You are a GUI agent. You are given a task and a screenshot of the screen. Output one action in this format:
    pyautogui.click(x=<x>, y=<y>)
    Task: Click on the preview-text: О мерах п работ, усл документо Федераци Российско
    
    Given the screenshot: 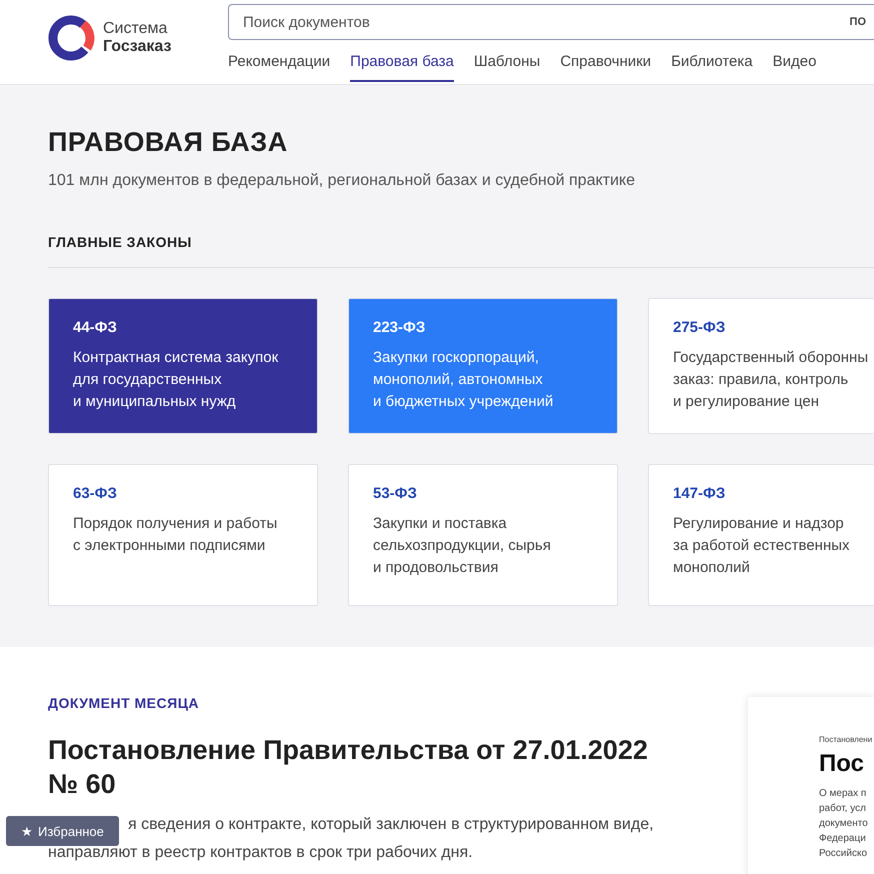 What is the action you would take?
    pyautogui.click(x=844, y=824)
    